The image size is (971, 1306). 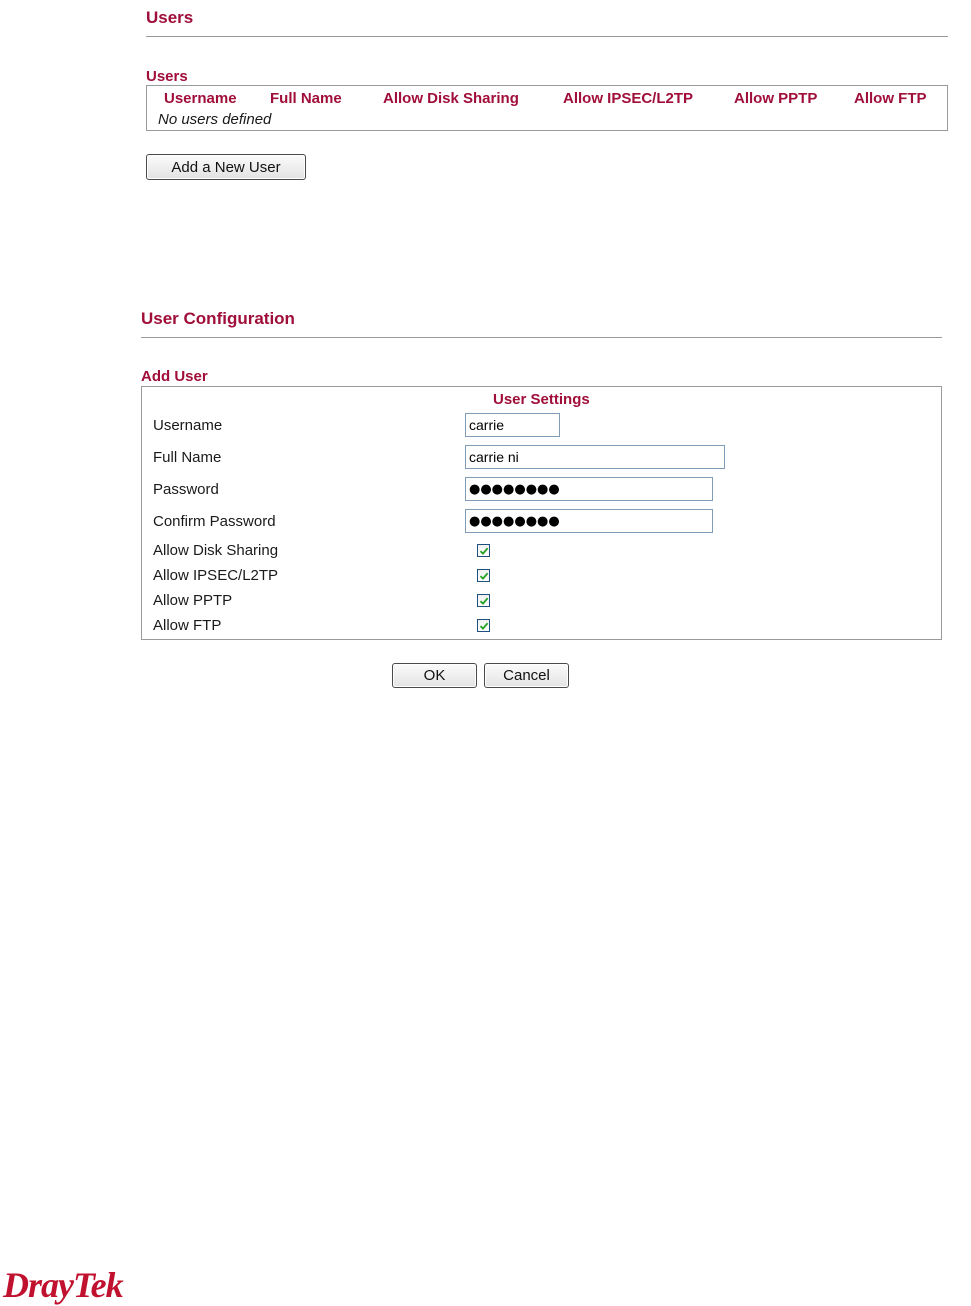 I want to click on column-header-allow-ftp: Allow FTP, so click(x=890, y=98).